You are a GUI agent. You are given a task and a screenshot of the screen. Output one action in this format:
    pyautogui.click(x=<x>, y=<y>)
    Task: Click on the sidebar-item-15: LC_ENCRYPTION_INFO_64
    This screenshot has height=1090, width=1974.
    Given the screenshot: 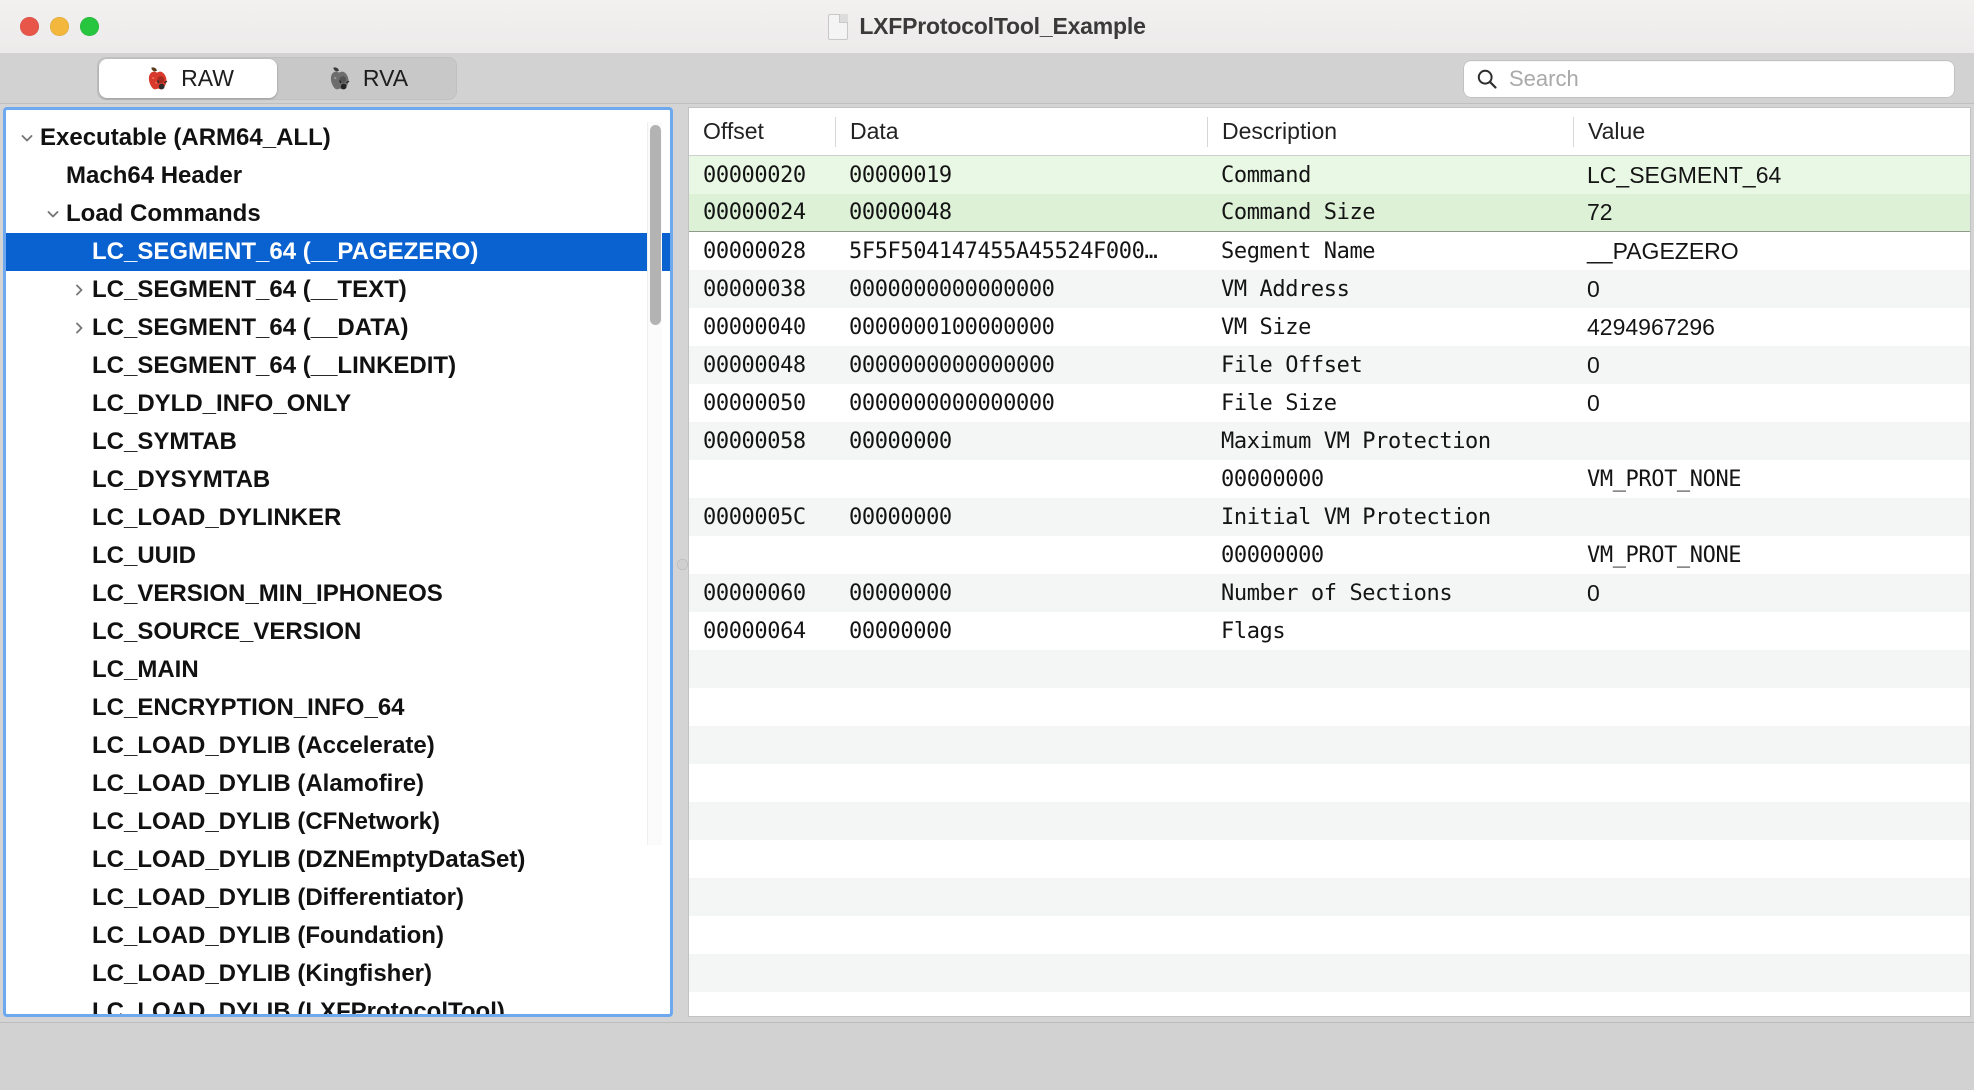 What is the action you would take?
    pyautogui.click(x=338, y=708)
    